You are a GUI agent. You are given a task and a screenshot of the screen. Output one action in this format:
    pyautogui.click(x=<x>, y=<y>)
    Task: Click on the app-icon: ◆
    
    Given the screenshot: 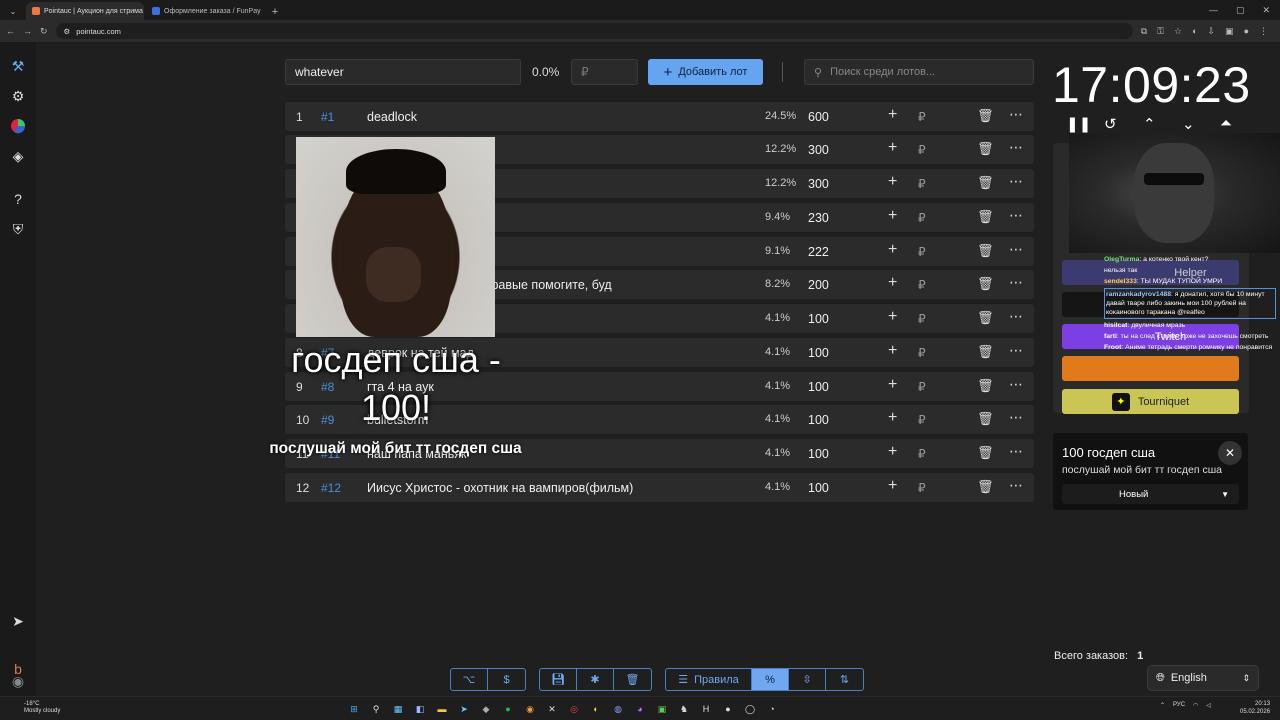 What is the action you would take?
    pyautogui.click(x=486, y=709)
    